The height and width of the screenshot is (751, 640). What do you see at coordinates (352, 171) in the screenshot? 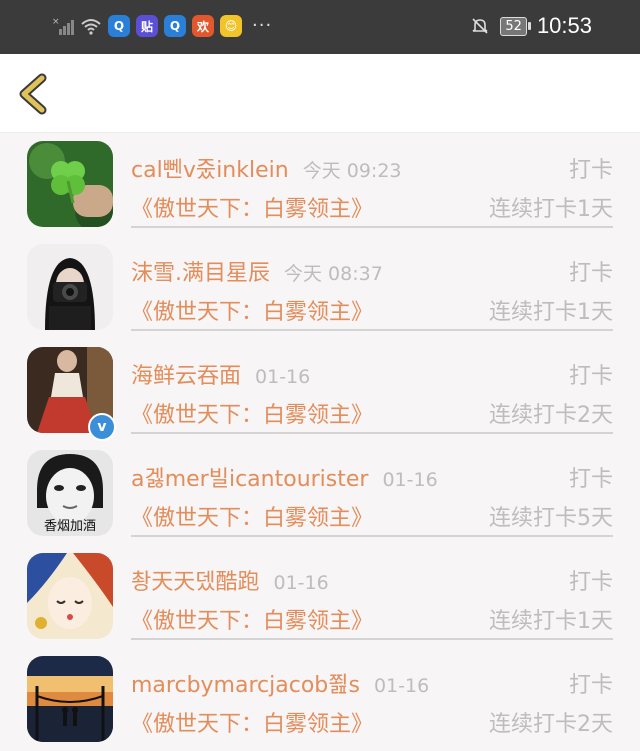
I see `checkin-time: 今天 09:23` at bounding box center [352, 171].